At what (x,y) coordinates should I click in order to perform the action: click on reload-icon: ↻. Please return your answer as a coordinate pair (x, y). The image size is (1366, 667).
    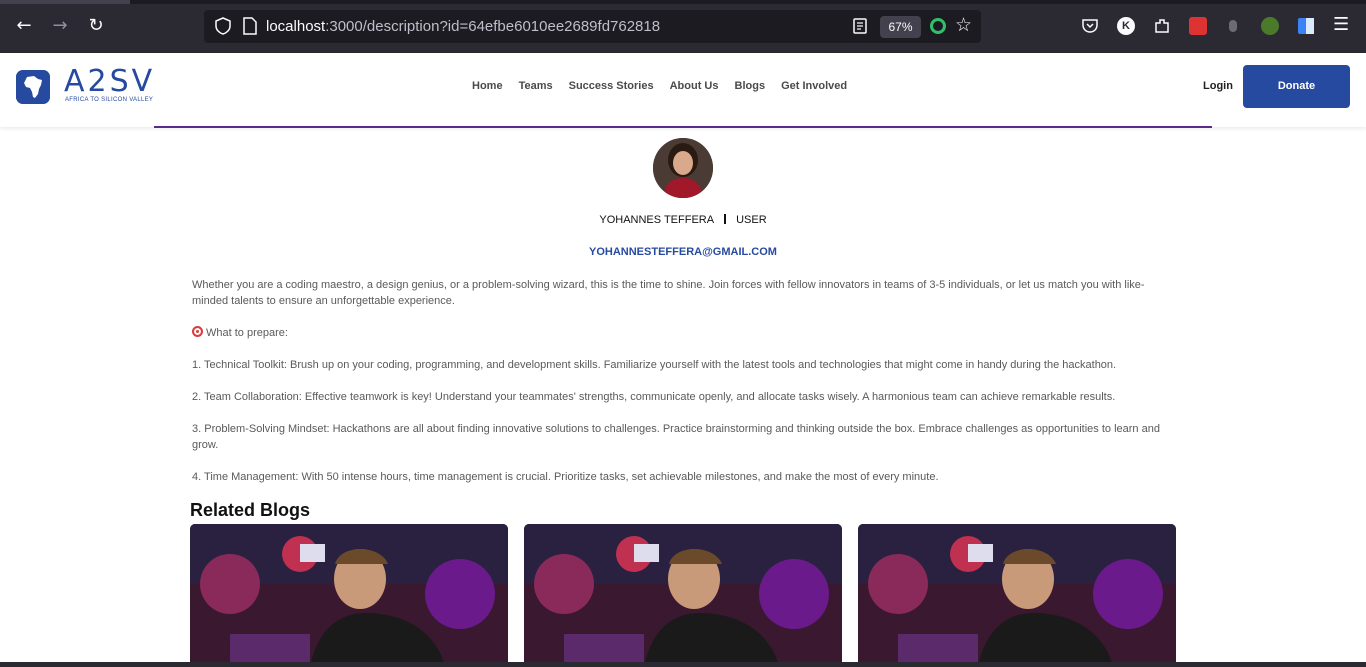
    Looking at the image, I should click on (96, 26).